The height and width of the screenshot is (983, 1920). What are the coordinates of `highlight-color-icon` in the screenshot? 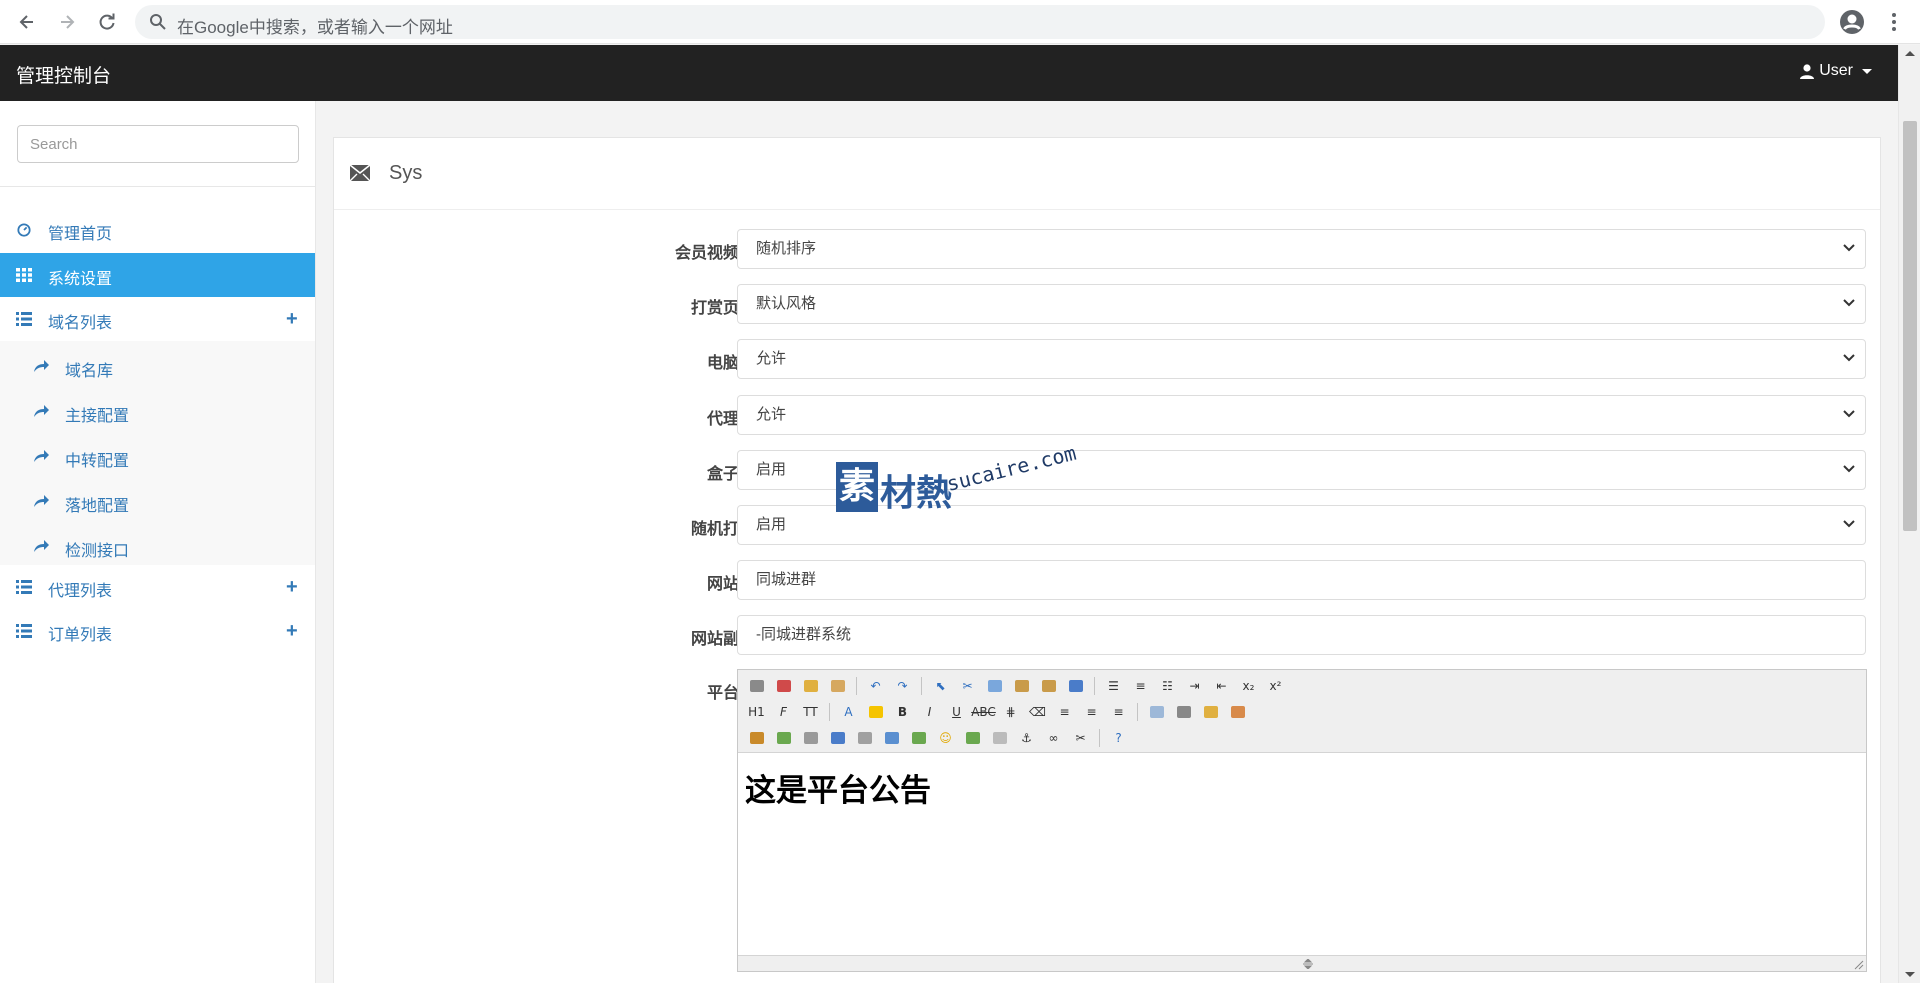 It's located at (875, 712).